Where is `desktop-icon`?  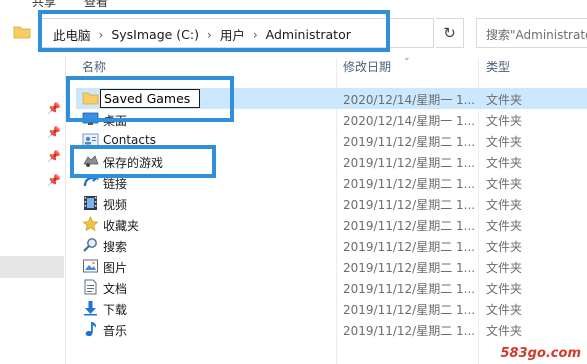
desktop-icon is located at coordinates (90, 118).